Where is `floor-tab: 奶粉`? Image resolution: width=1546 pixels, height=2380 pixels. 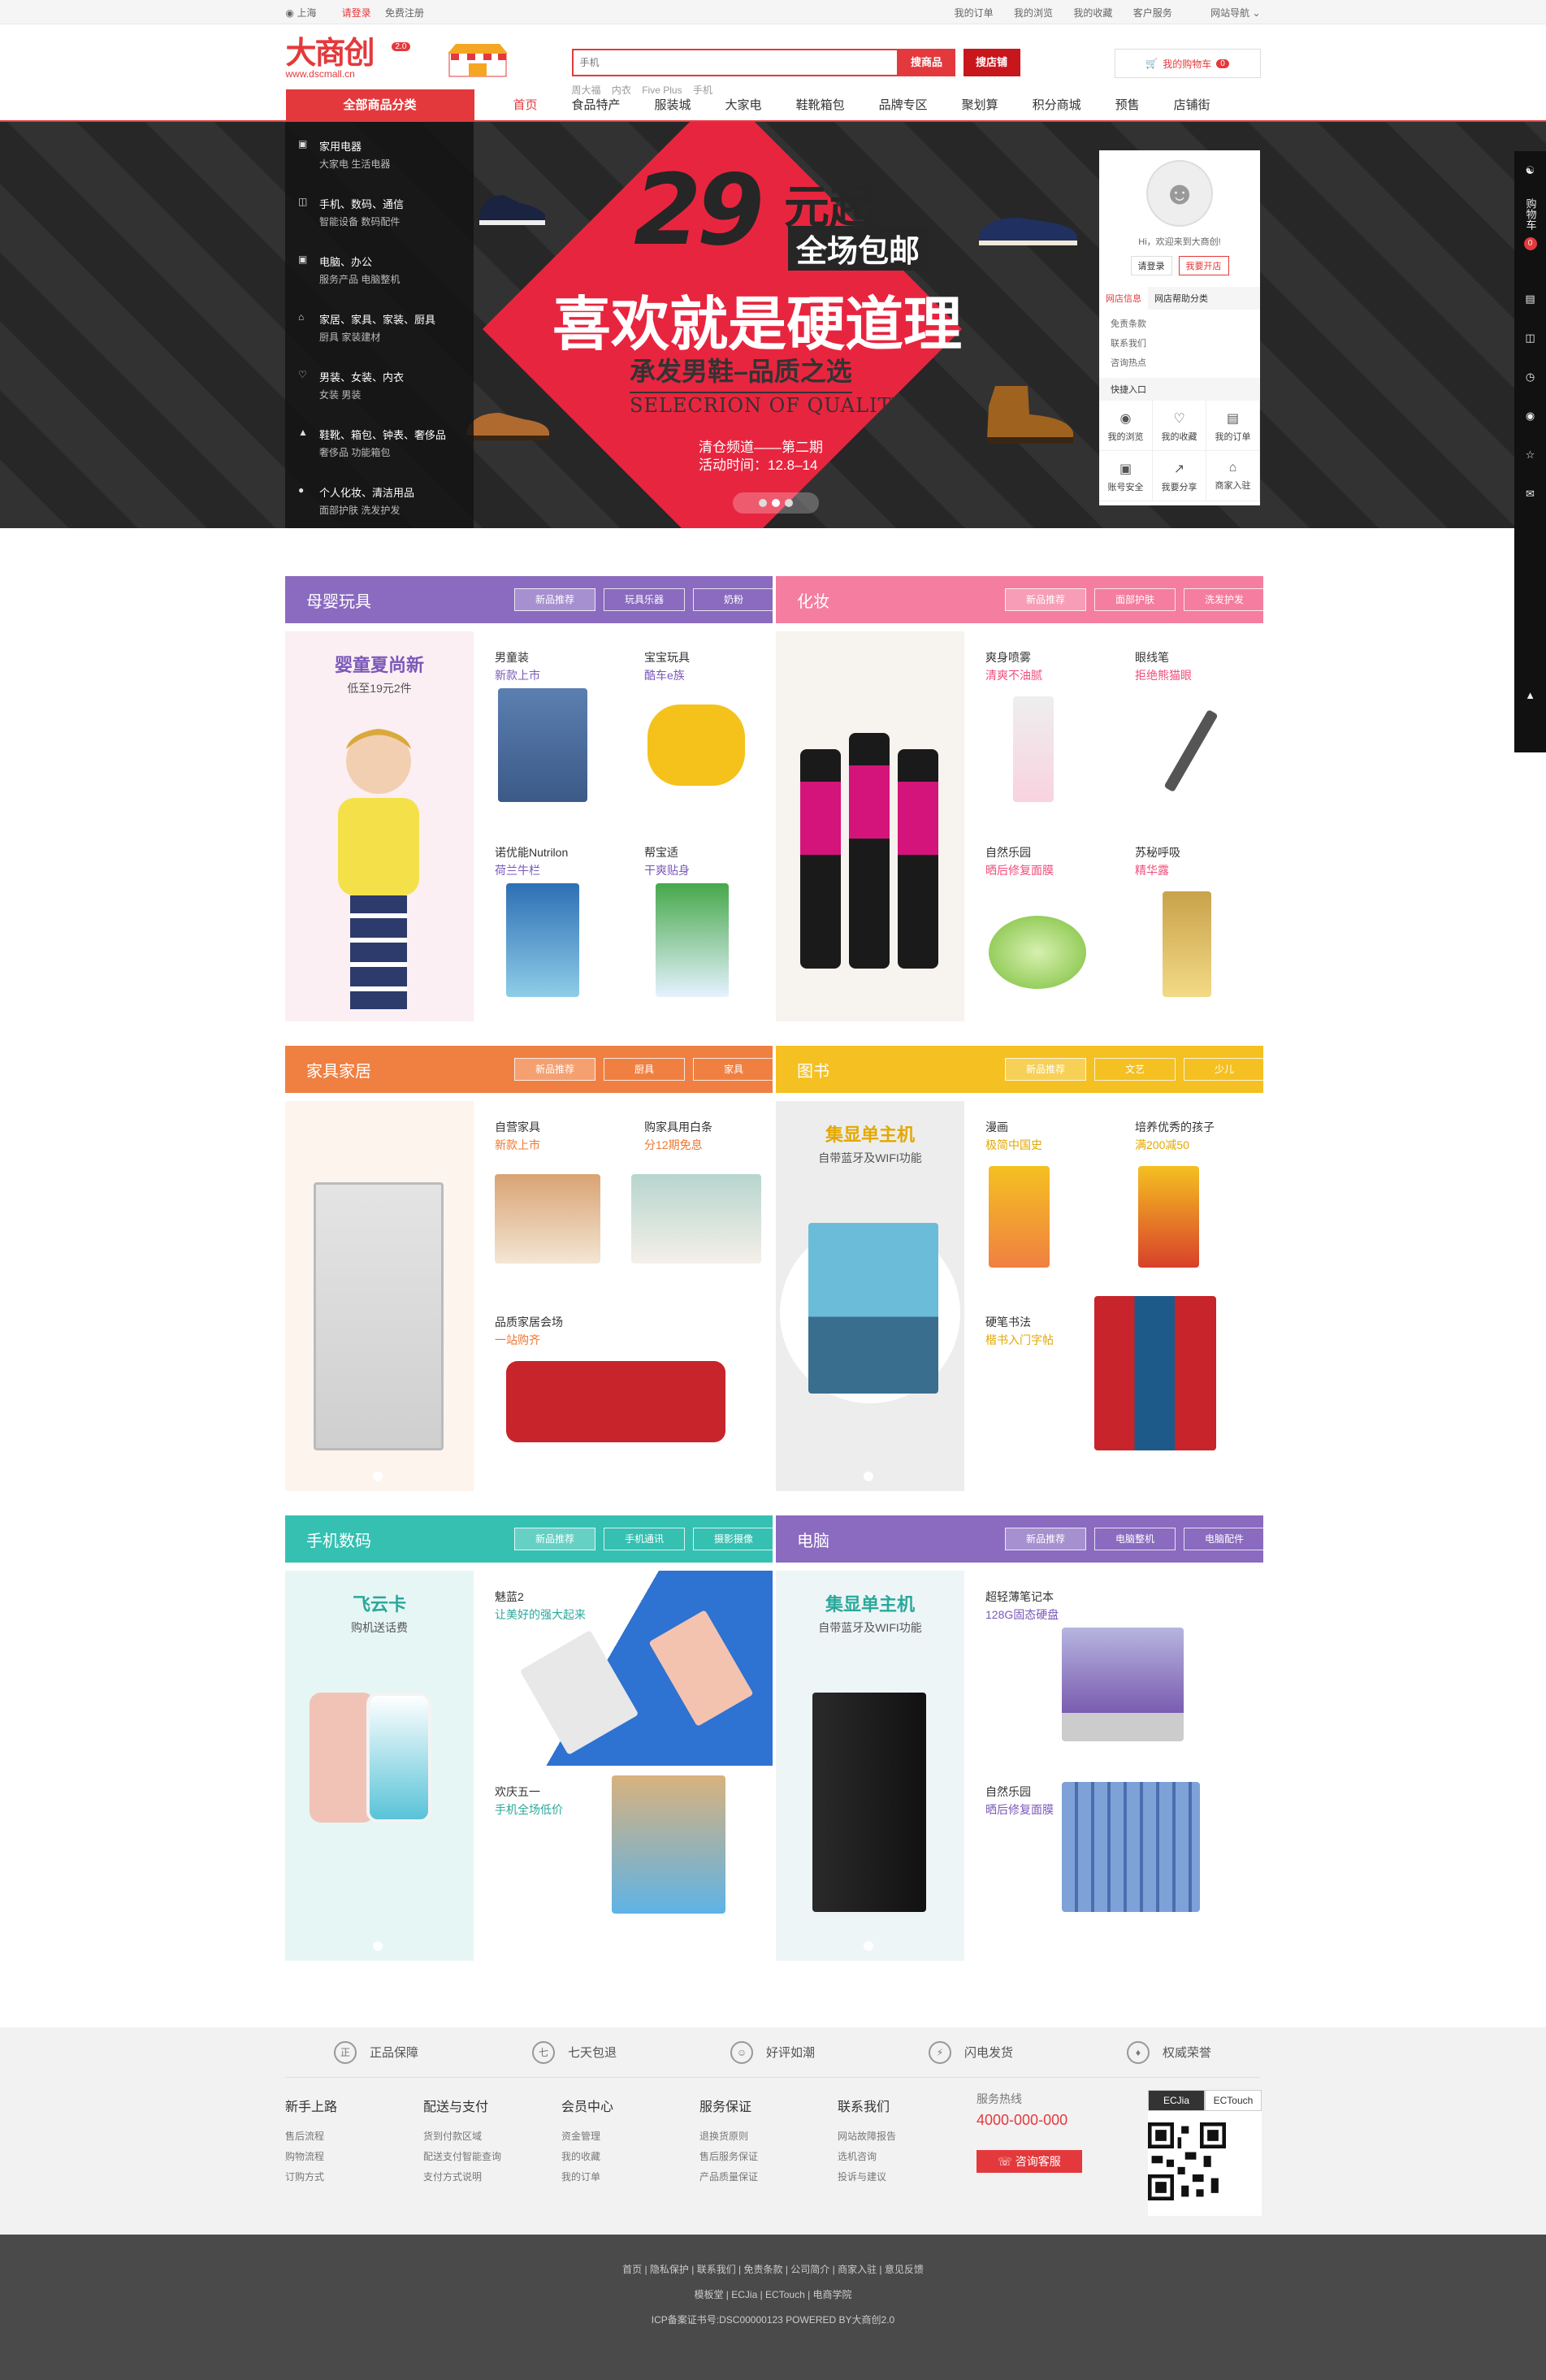
floor-tab: 奶粉 is located at coordinates (733, 600).